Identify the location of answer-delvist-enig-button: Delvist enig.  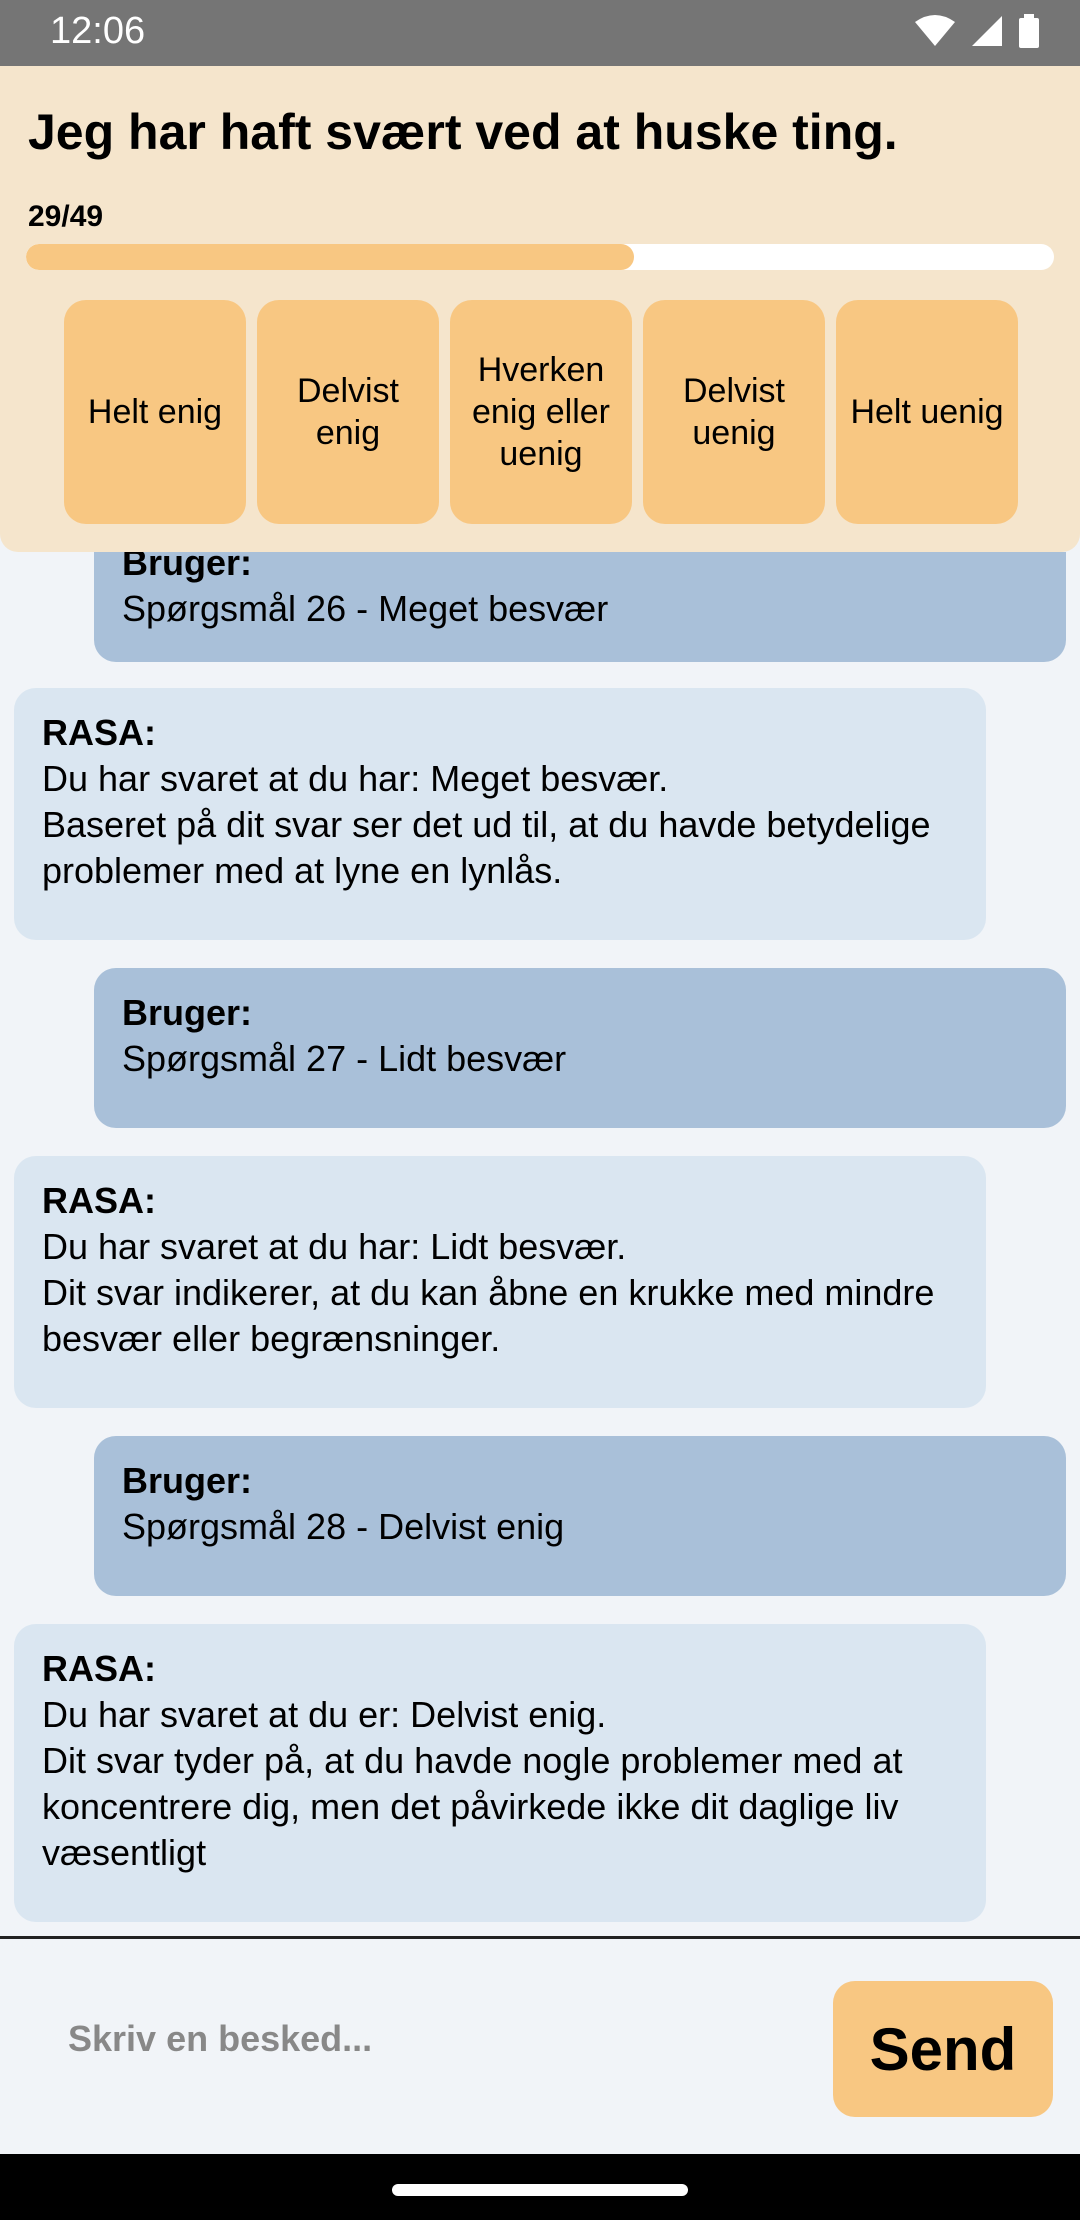
(348, 412).